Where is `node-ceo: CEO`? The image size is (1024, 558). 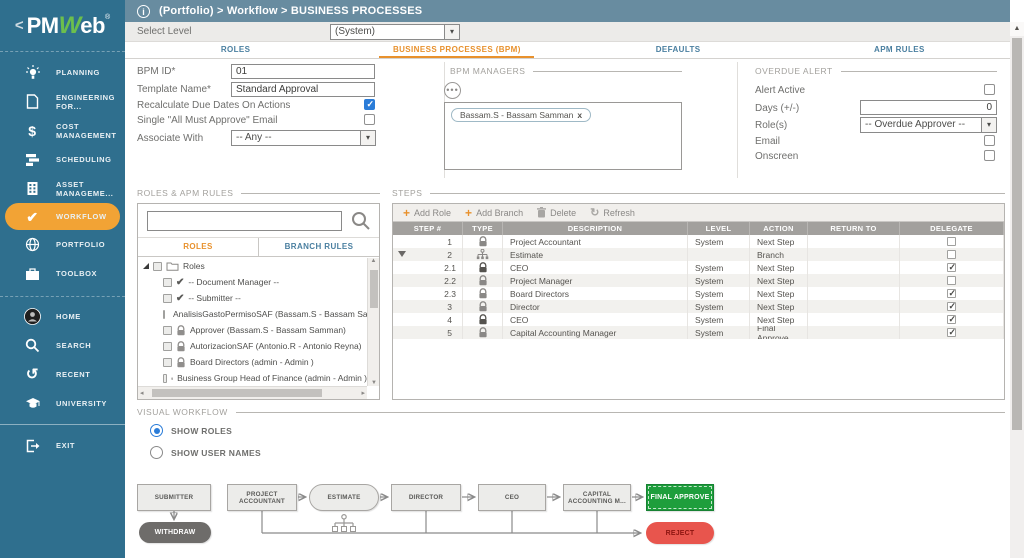
node-ceo: CEO is located at coordinates (512, 497).